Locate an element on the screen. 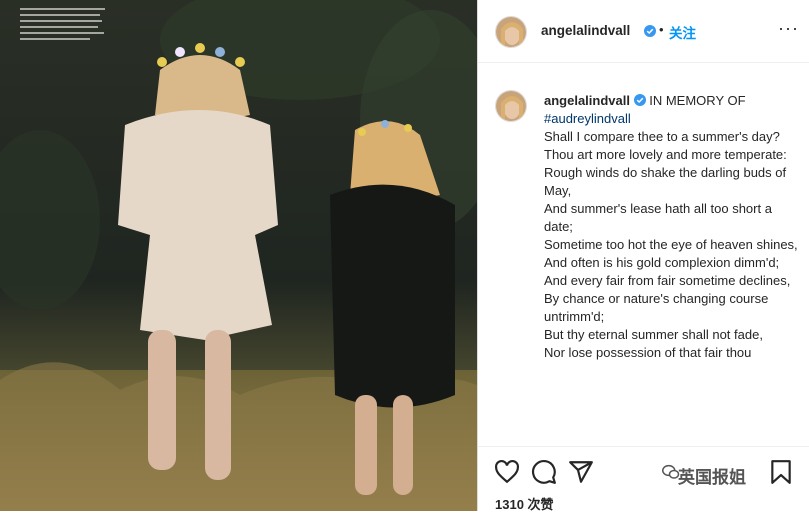 The width and height of the screenshot is (809, 513). caption-avatar is located at coordinates (511, 106).